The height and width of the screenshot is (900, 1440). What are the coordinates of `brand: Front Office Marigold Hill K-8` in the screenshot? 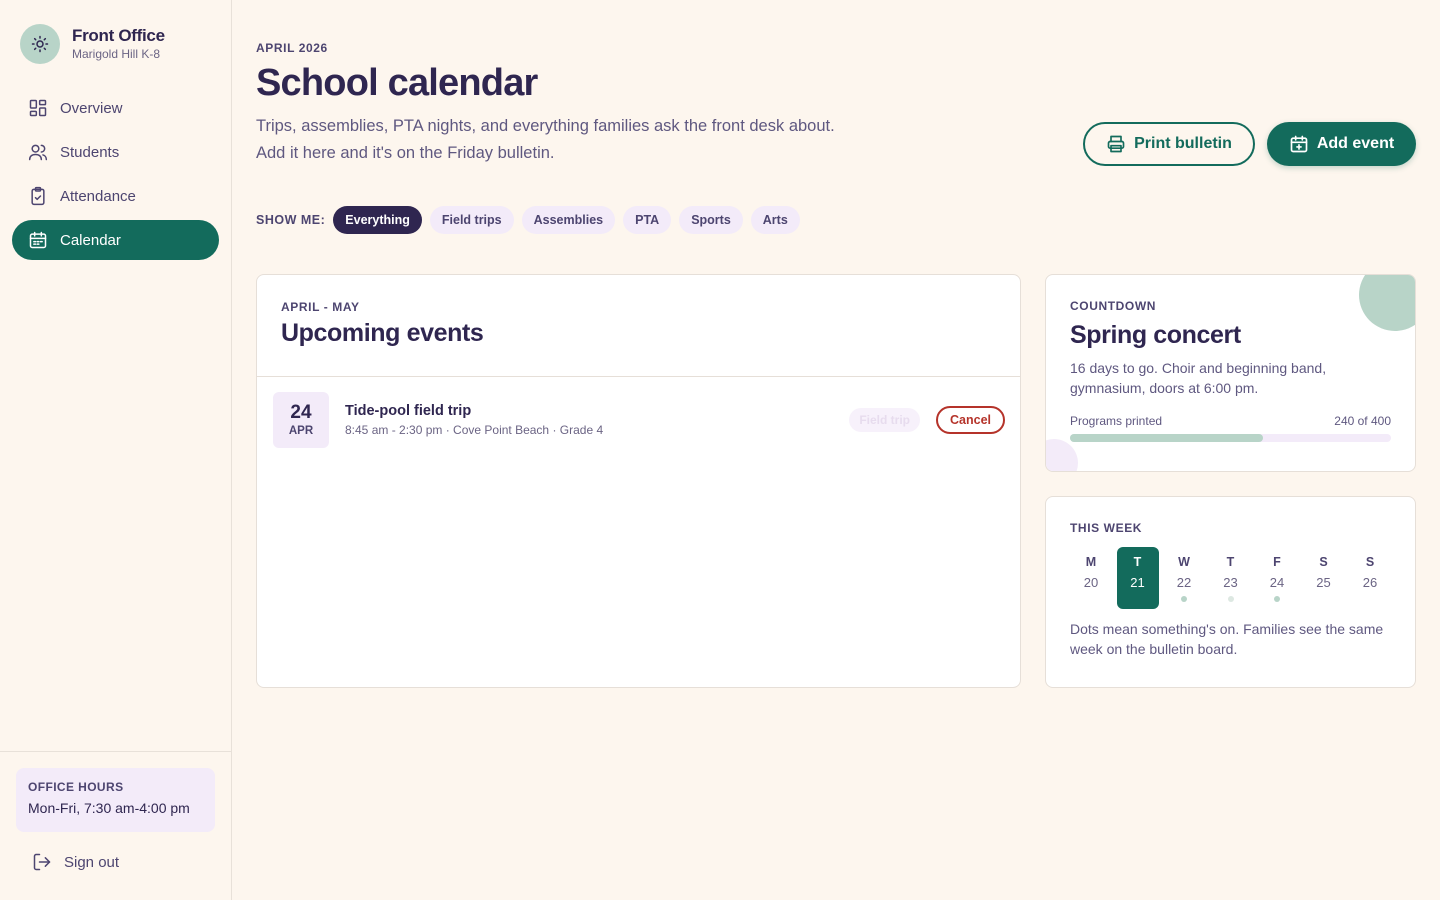 It's located at (92, 44).